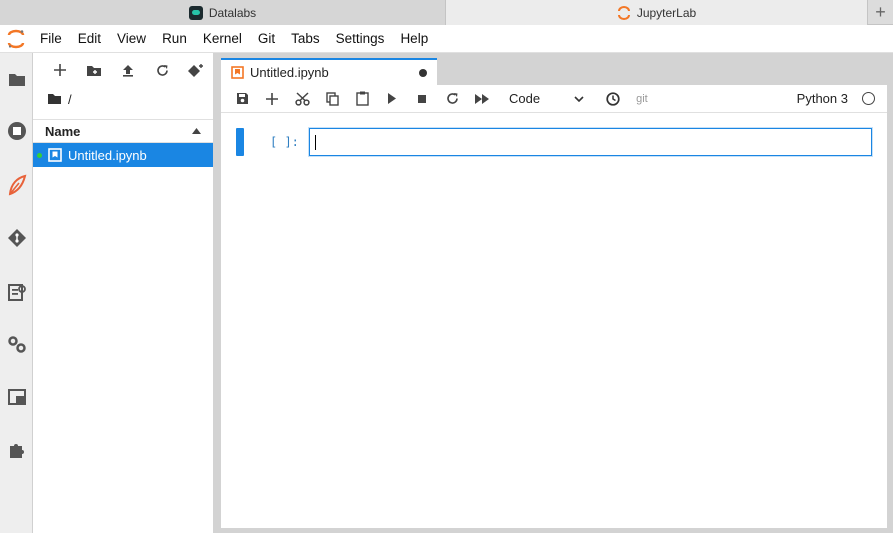  I want to click on play-icon, so click(392, 98).